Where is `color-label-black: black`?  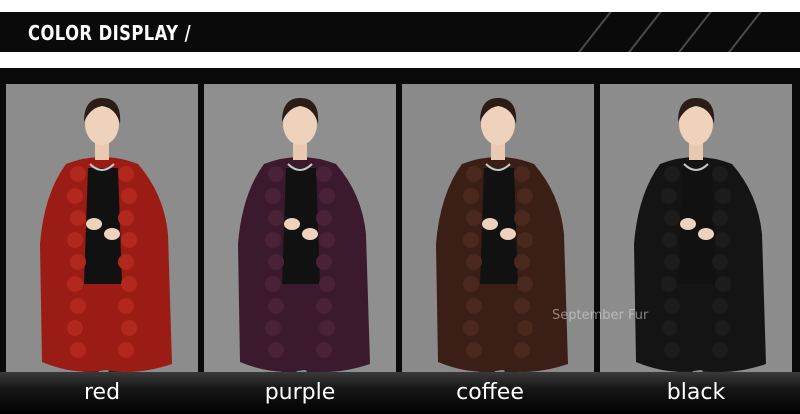
color-label-black: black is located at coordinates (696, 392).